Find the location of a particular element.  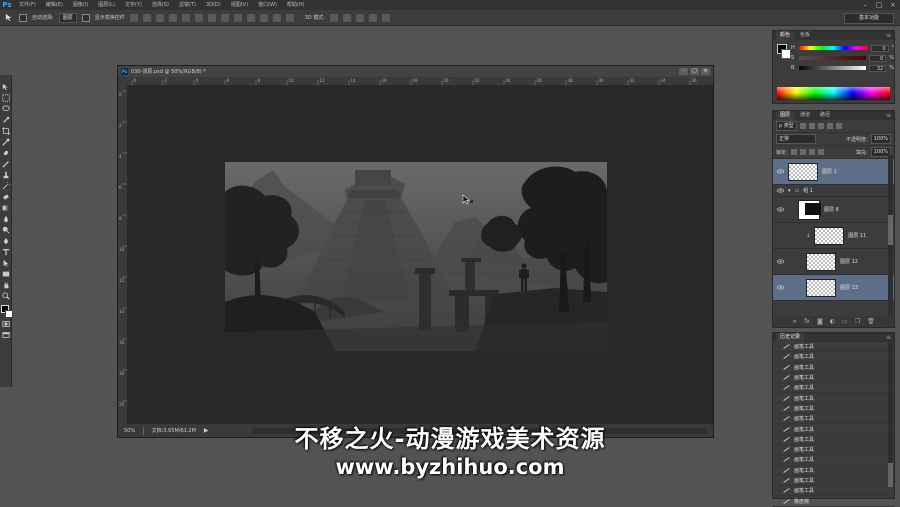

blur-tool-icon is located at coordinates (6, 219).